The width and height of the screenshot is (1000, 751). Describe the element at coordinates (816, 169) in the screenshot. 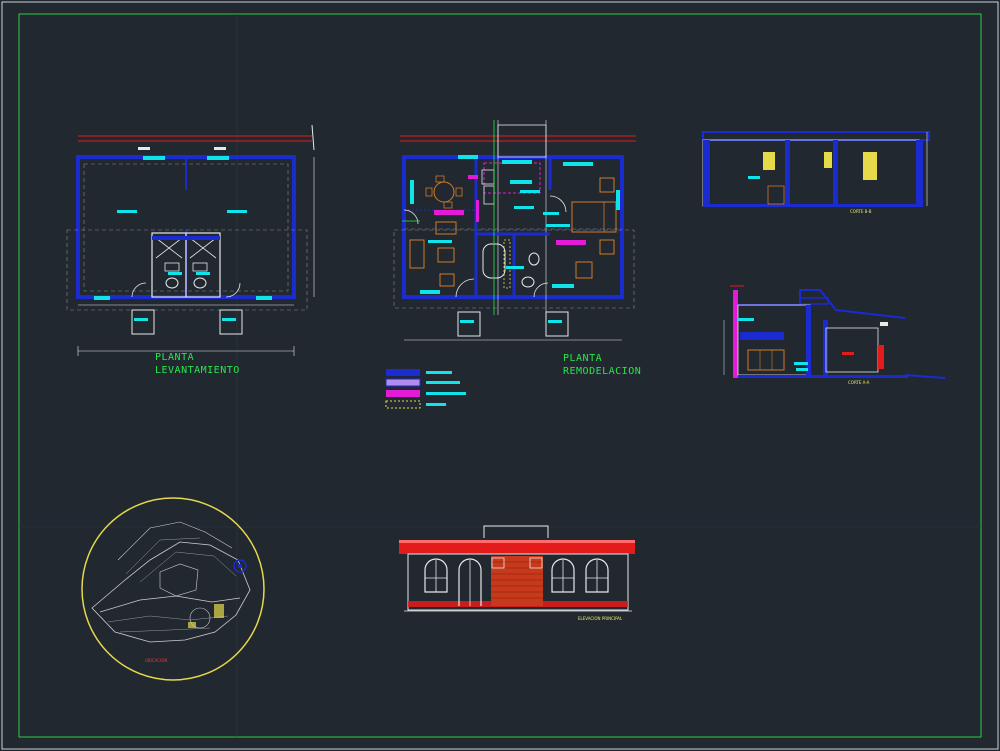

I see `section-bb` at that location.